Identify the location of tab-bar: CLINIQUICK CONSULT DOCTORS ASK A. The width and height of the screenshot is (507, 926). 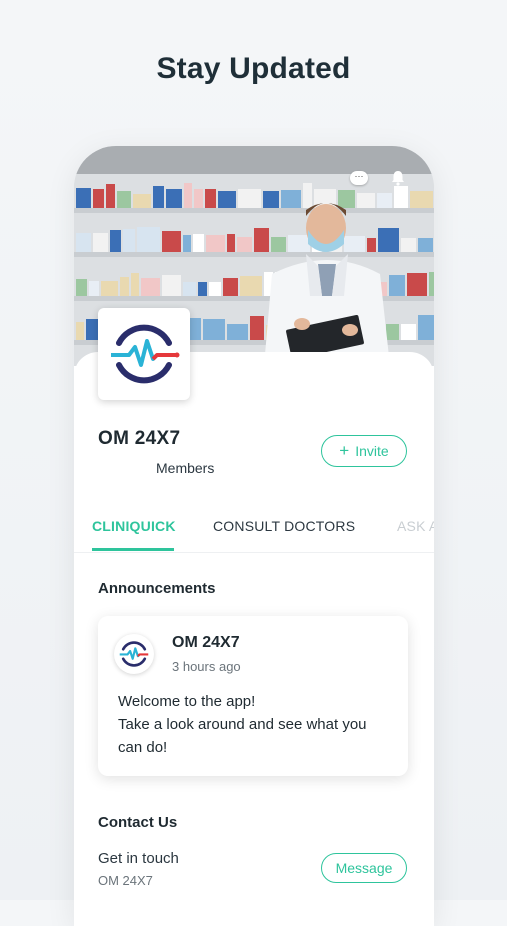
(254, 528).